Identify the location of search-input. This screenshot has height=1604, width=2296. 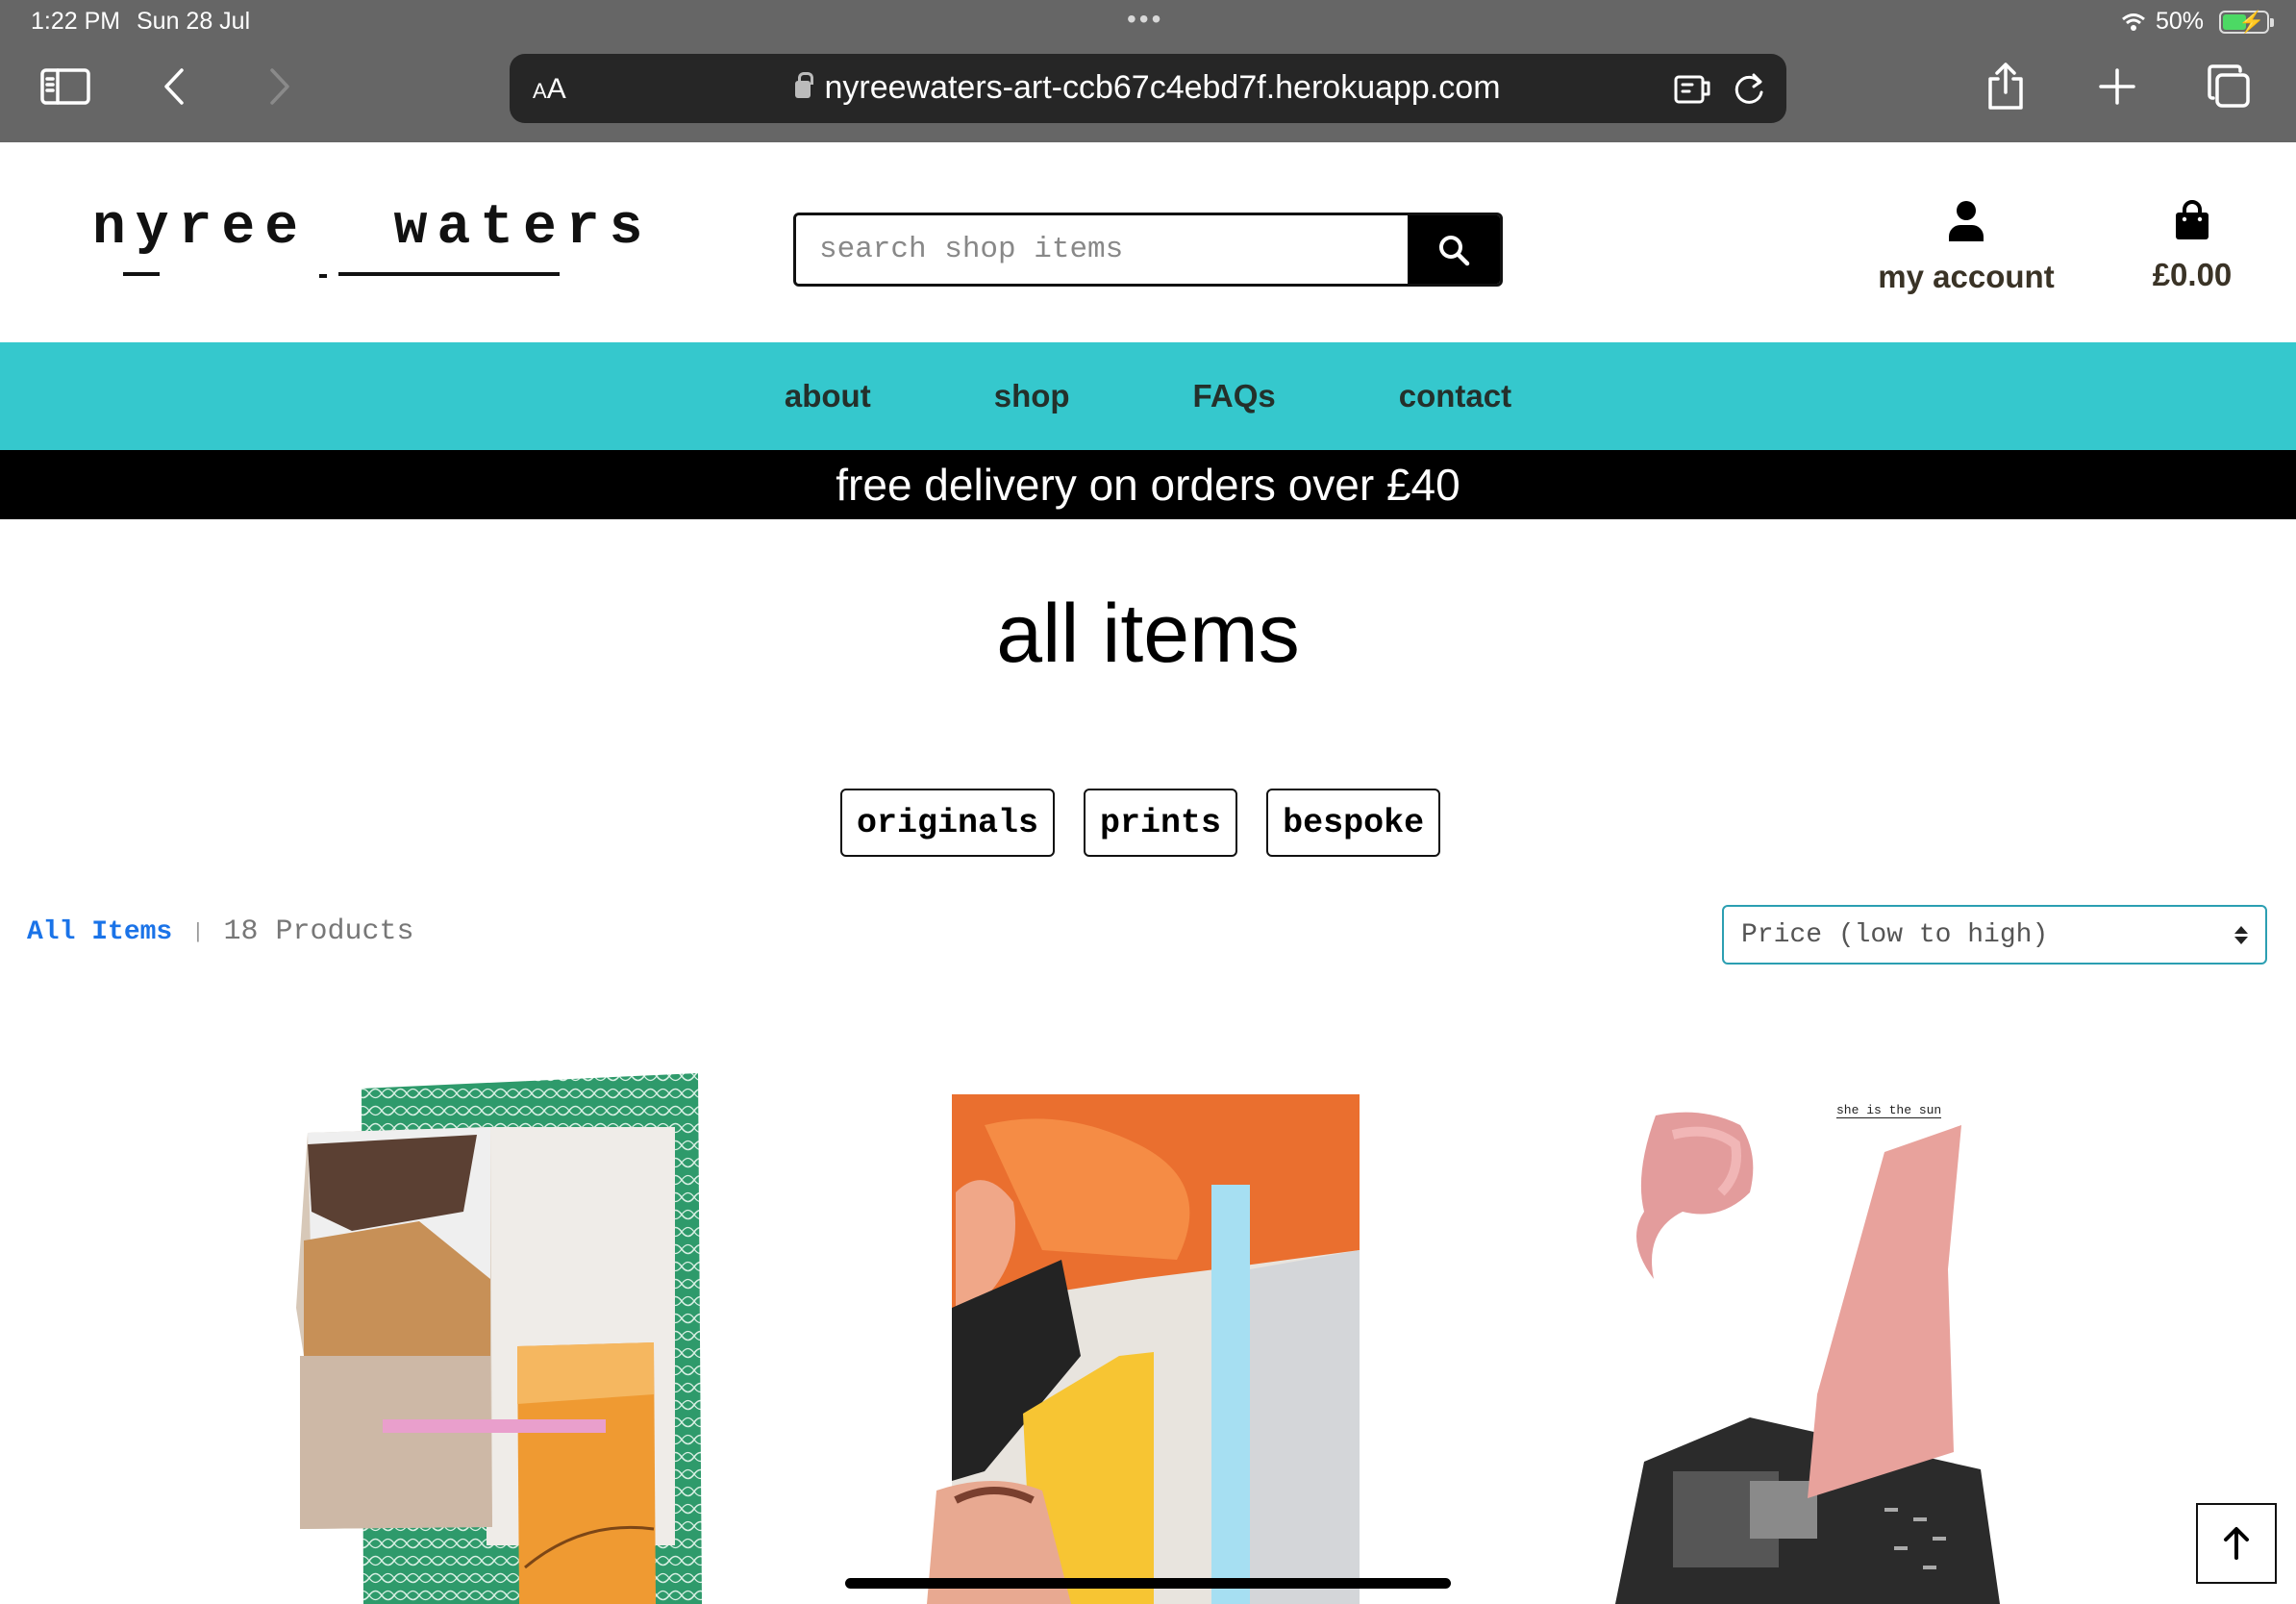
(1102, 249).